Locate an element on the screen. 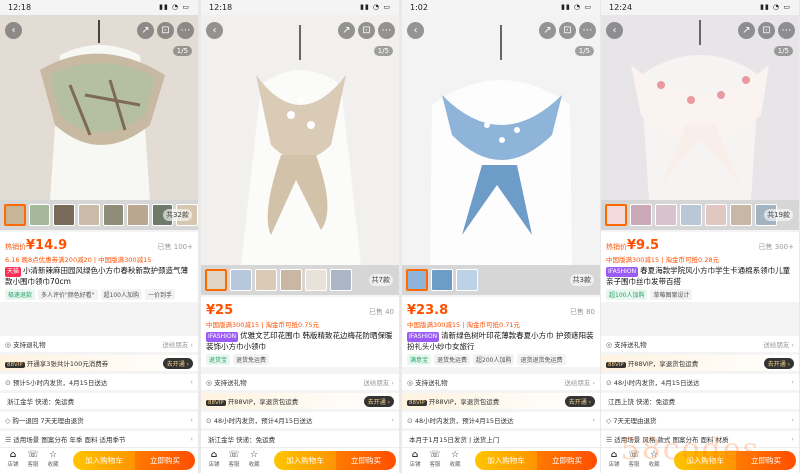  info-row: 江西上饶 快递：免运费 is located at coordinates (700, 401).